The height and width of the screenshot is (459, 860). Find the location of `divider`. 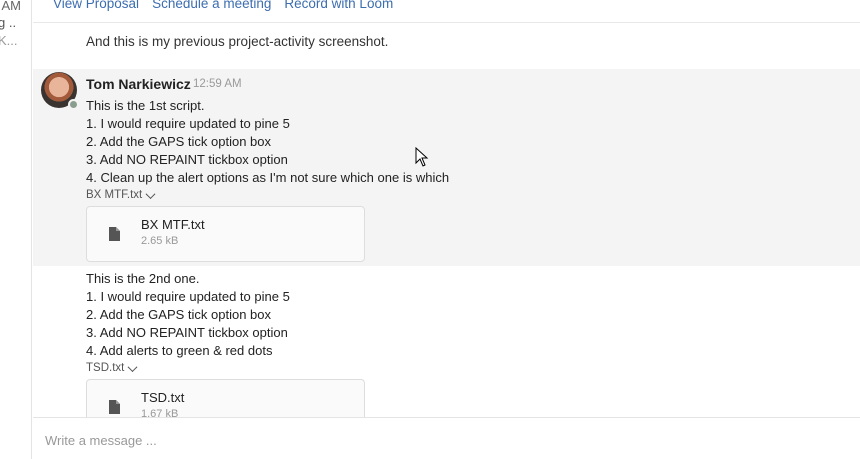

divider is located at coordinates (446, 22).